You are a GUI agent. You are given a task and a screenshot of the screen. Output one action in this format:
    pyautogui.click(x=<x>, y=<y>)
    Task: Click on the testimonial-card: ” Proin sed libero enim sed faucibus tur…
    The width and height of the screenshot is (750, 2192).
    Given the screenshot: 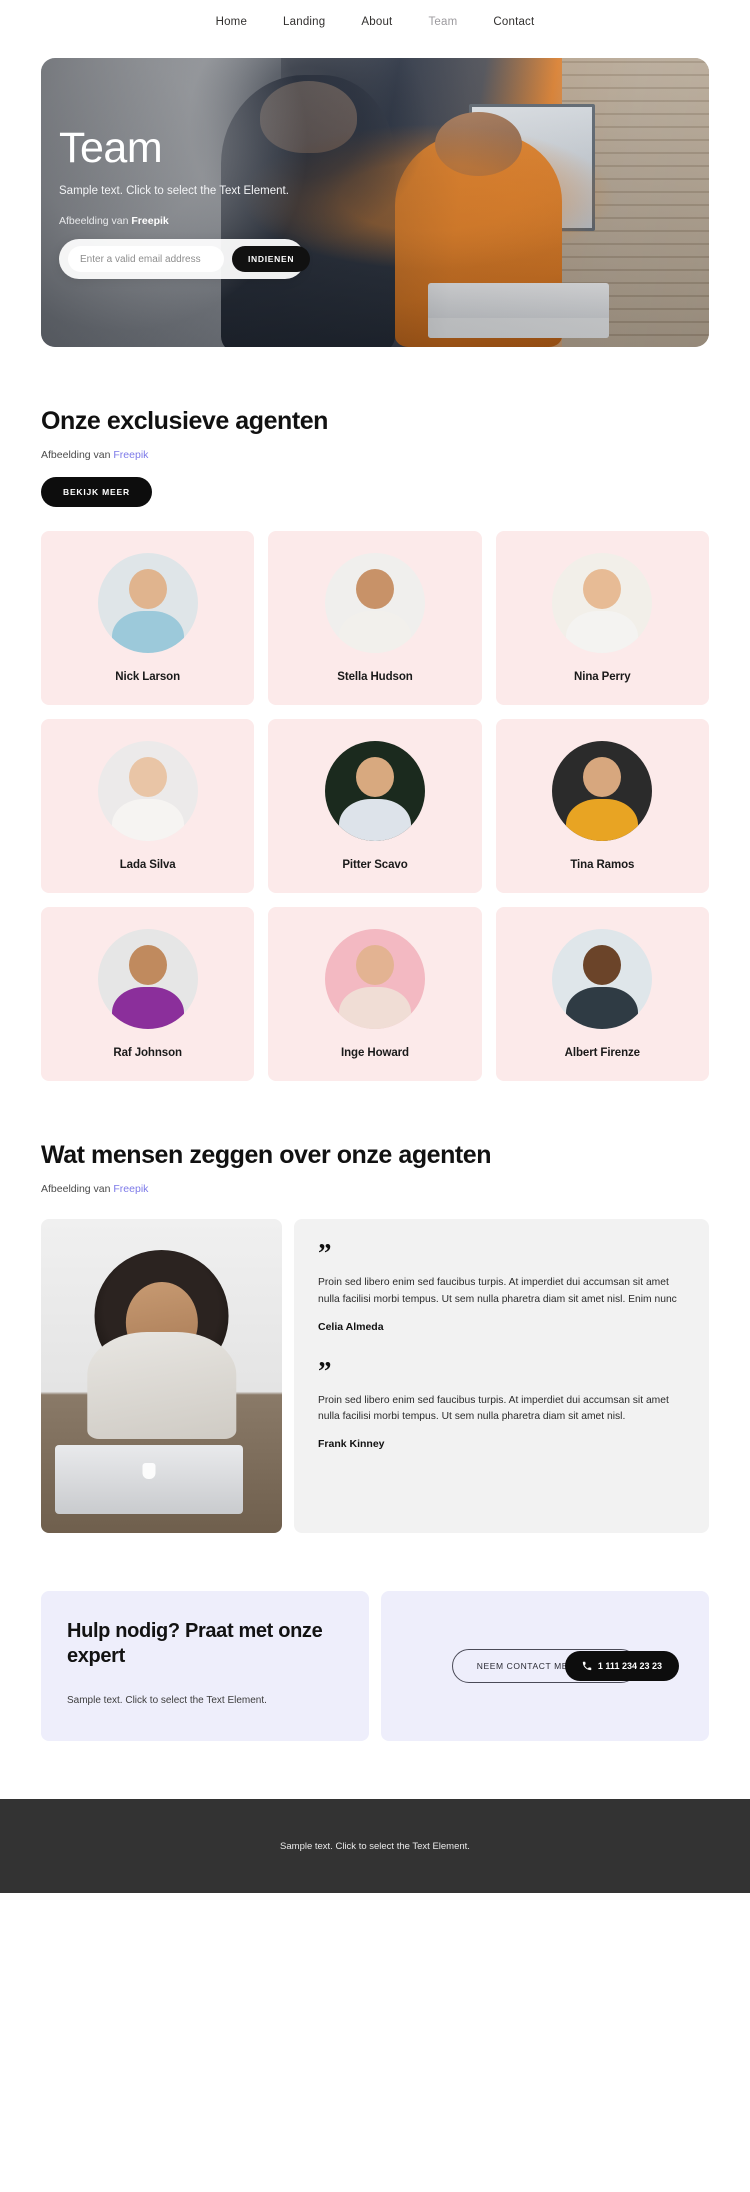 What is the action you would take?
    pyautogui.click(x=501, y=1376)
    